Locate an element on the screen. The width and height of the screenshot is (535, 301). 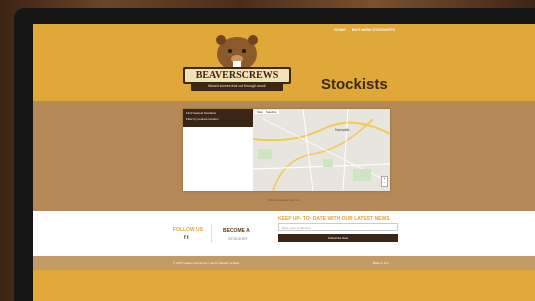
newsletter-email-input: Enter your email here is located at coordinates (338, 227).